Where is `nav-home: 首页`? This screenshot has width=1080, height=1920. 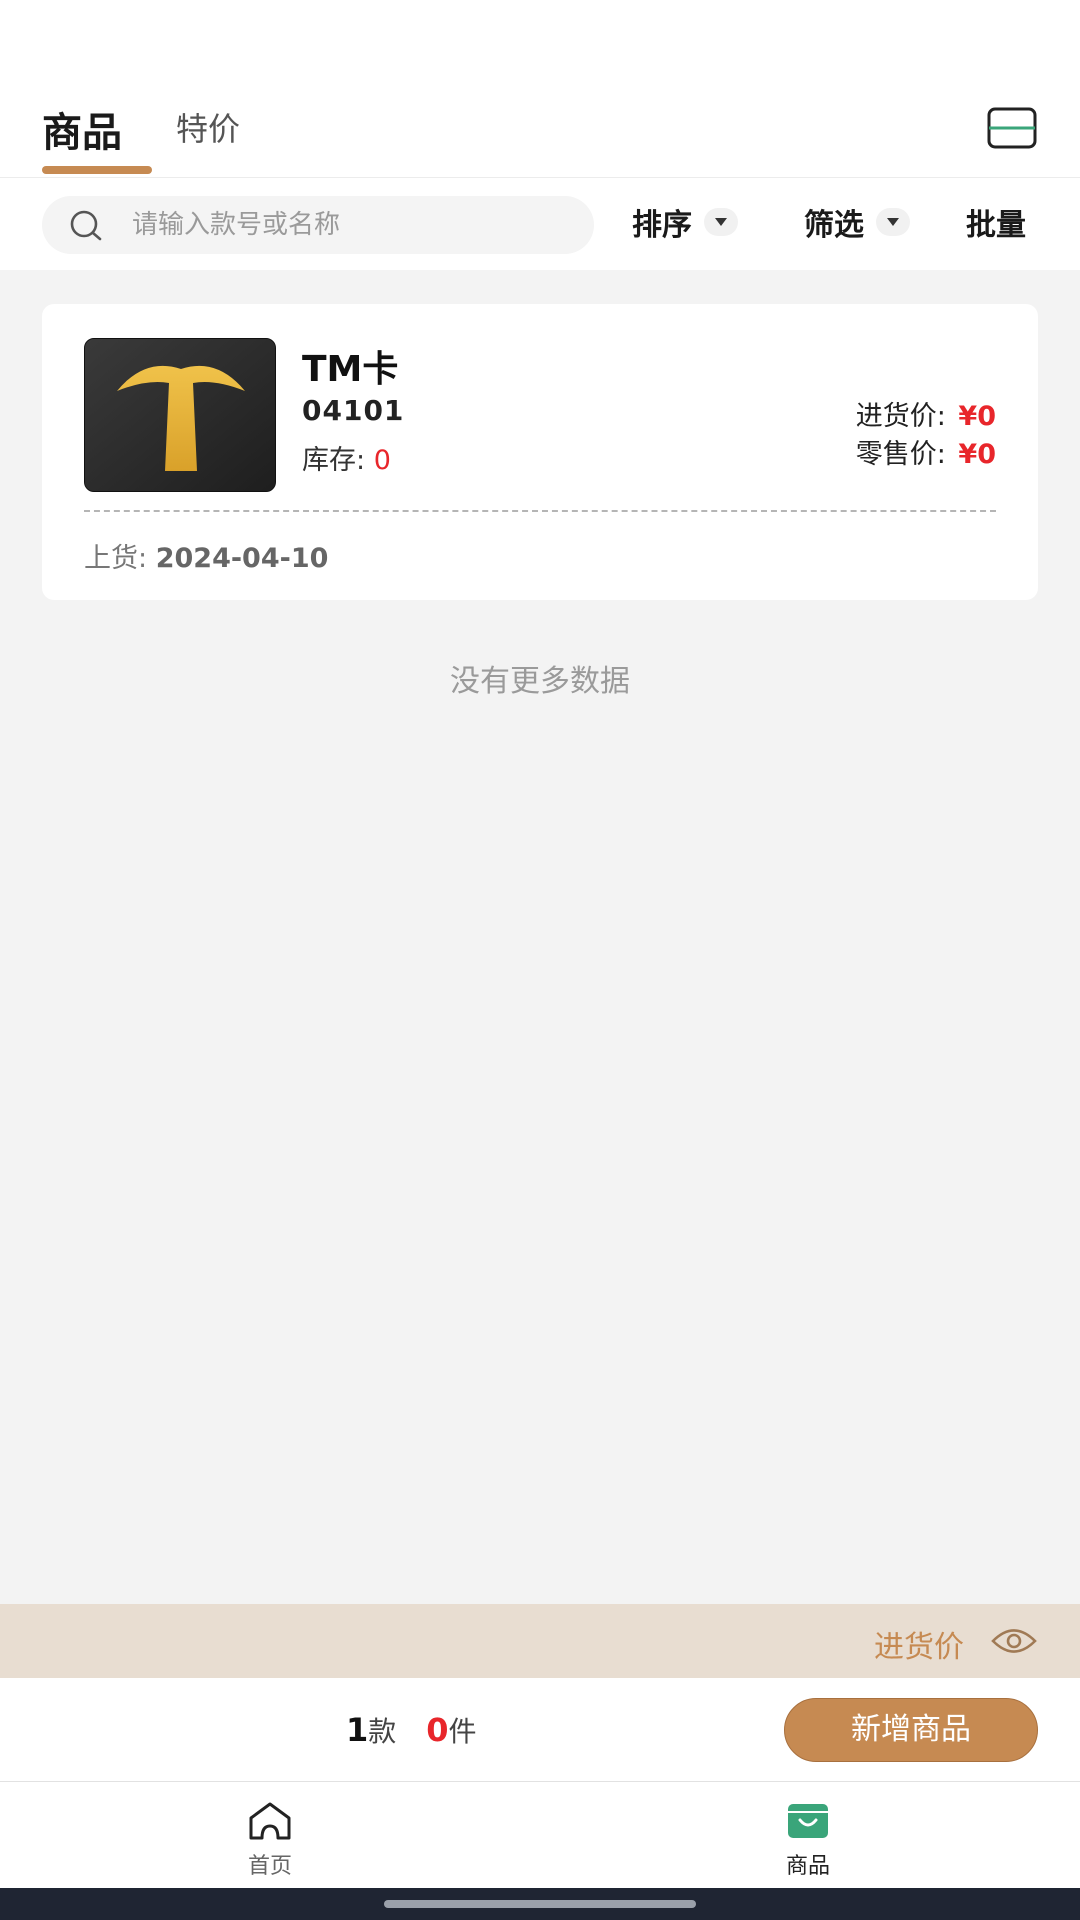 nav-home: 首页 is located at coordinates (270, 1835).